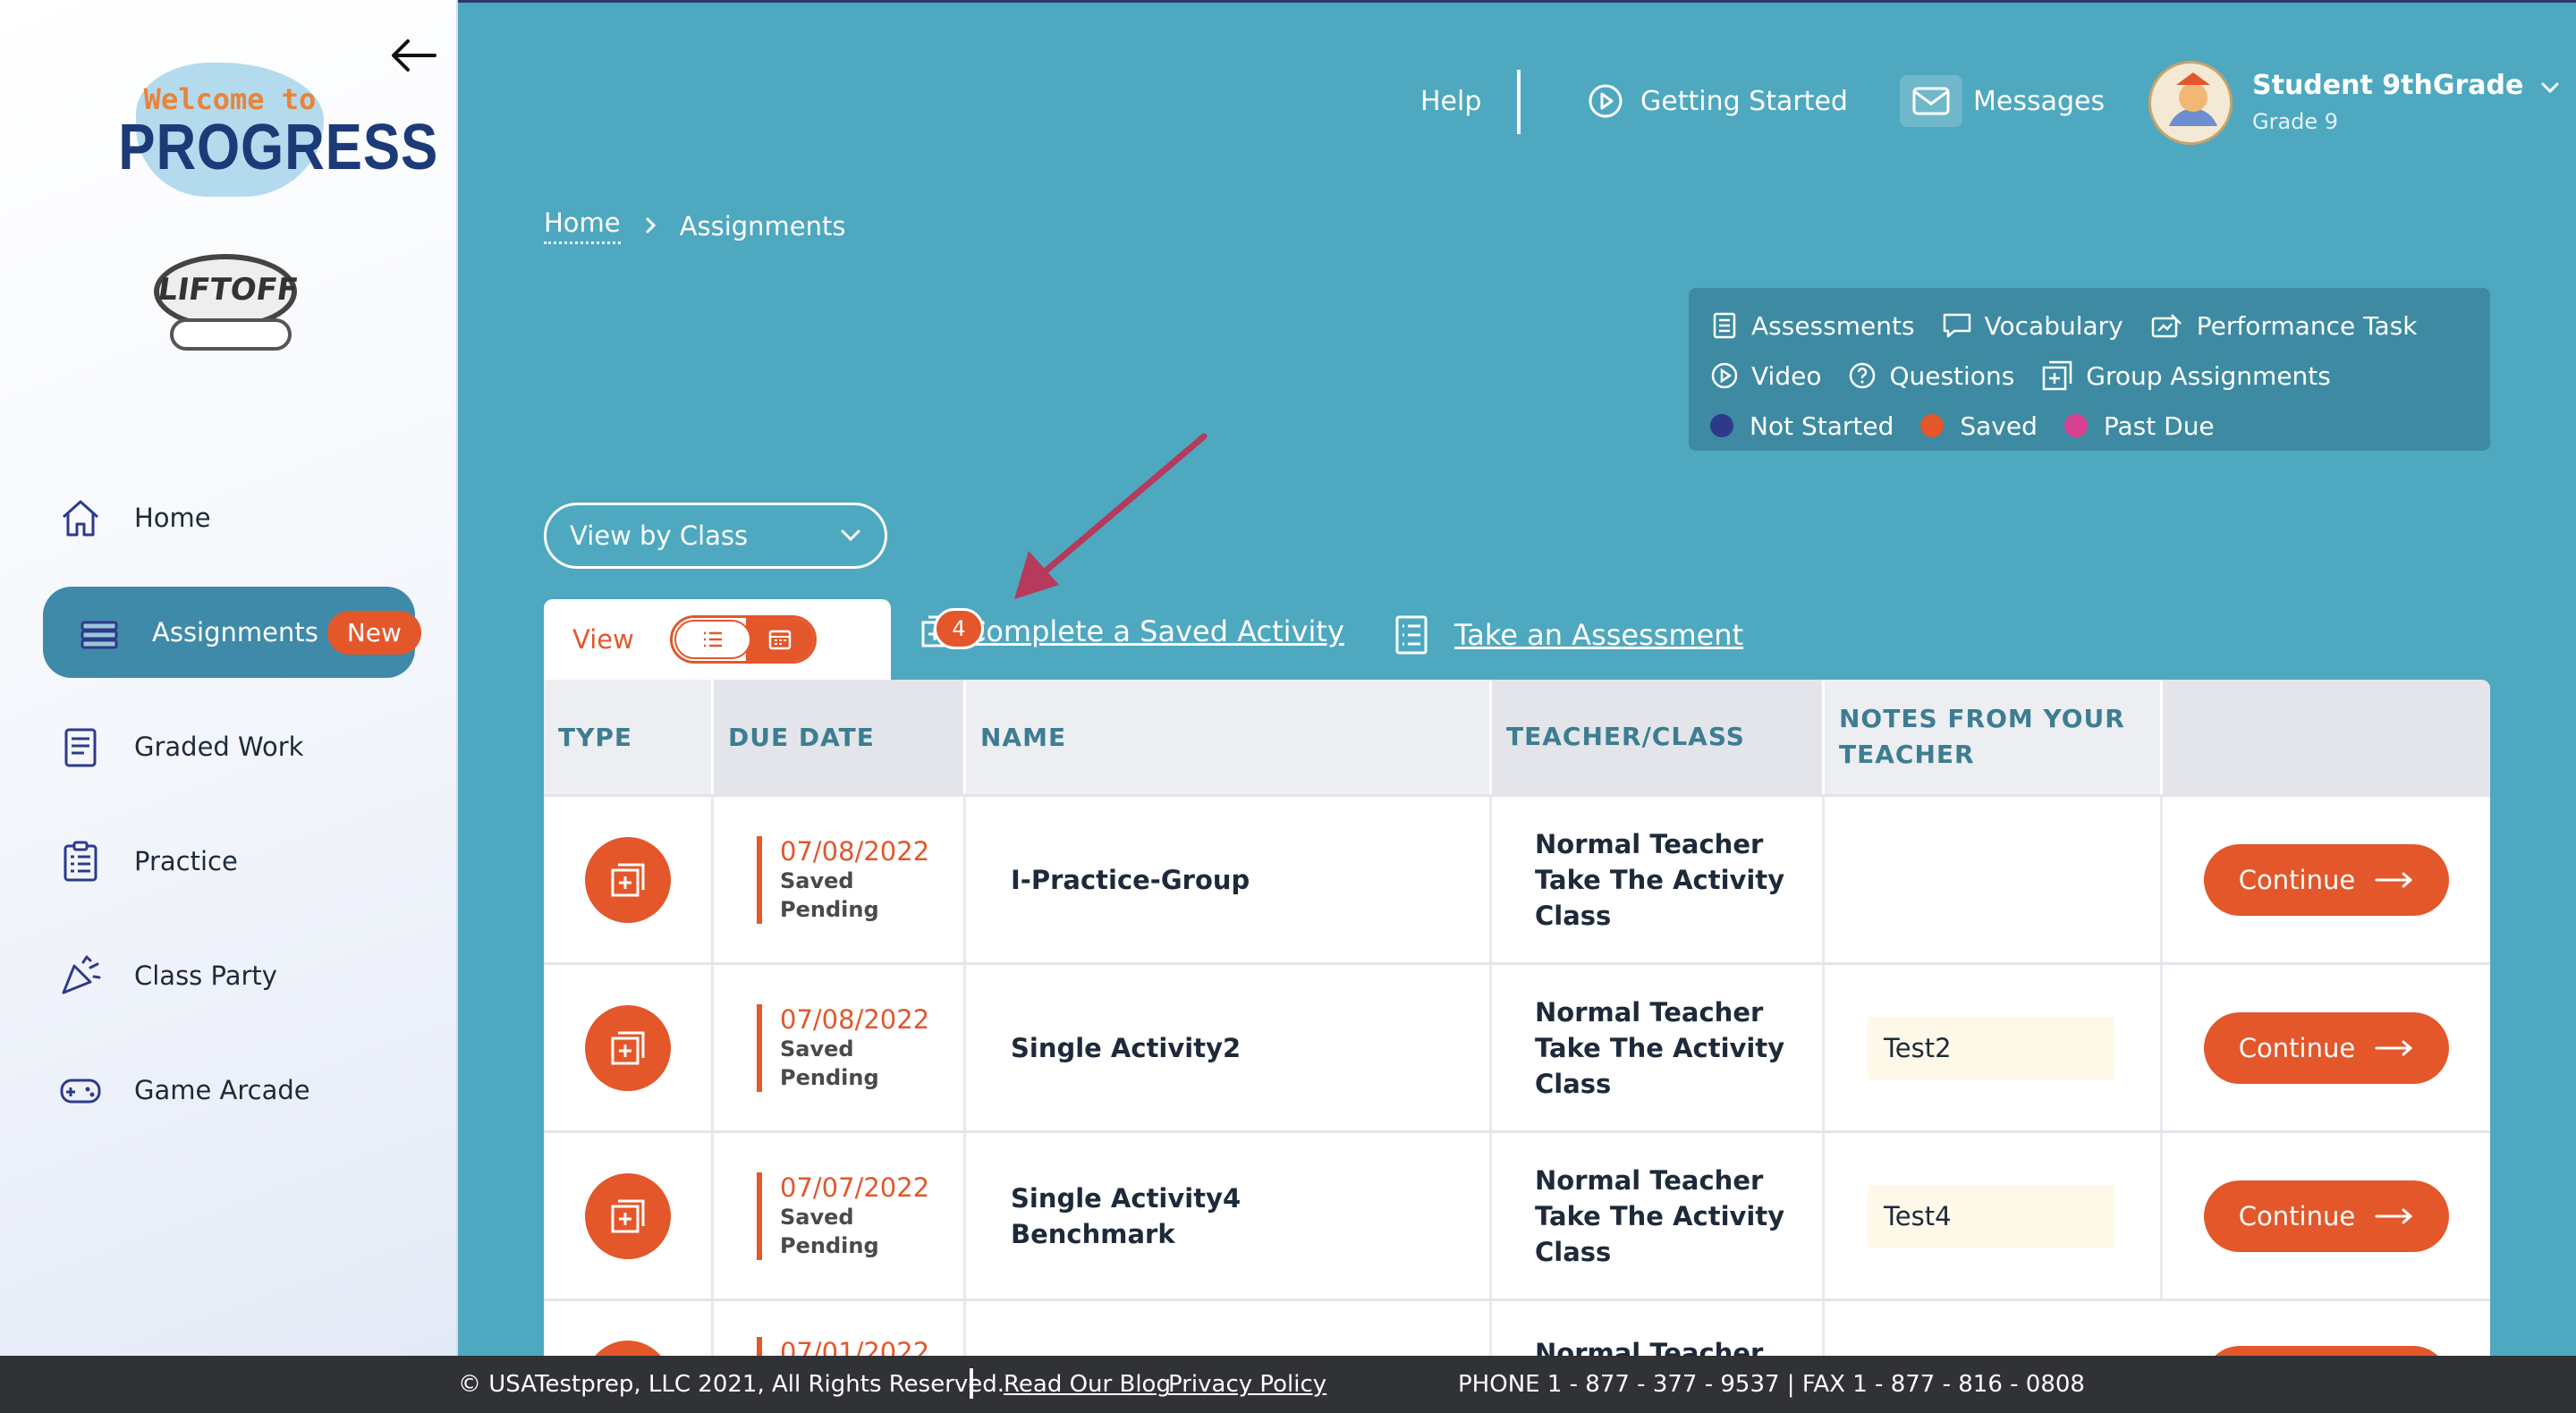 This screenshot has width=2576, height=1413. Describe the element at coordinates (2039, 101) in the screenshot. I see `messages-label: Messages` at that location.